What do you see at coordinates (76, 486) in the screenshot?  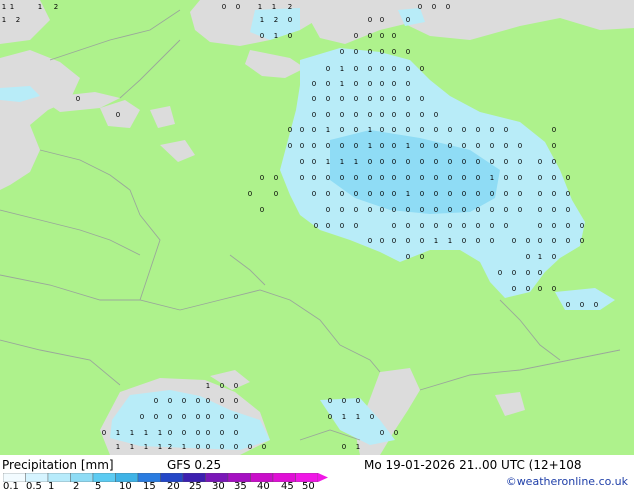 I see `scale-label: 2` at bounding box center [76, 486].